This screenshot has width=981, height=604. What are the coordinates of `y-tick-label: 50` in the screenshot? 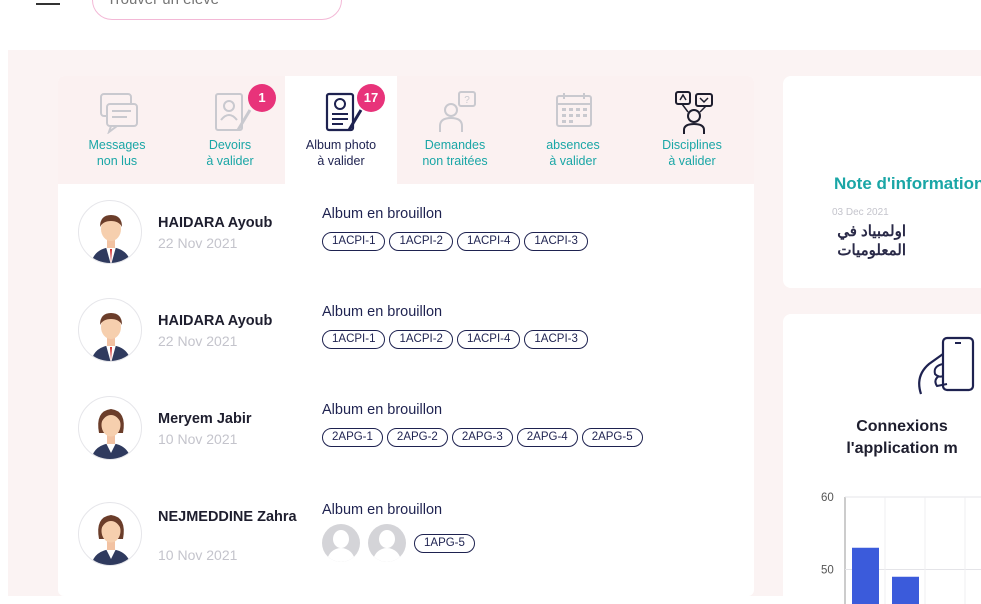 It's located at (827, 571).